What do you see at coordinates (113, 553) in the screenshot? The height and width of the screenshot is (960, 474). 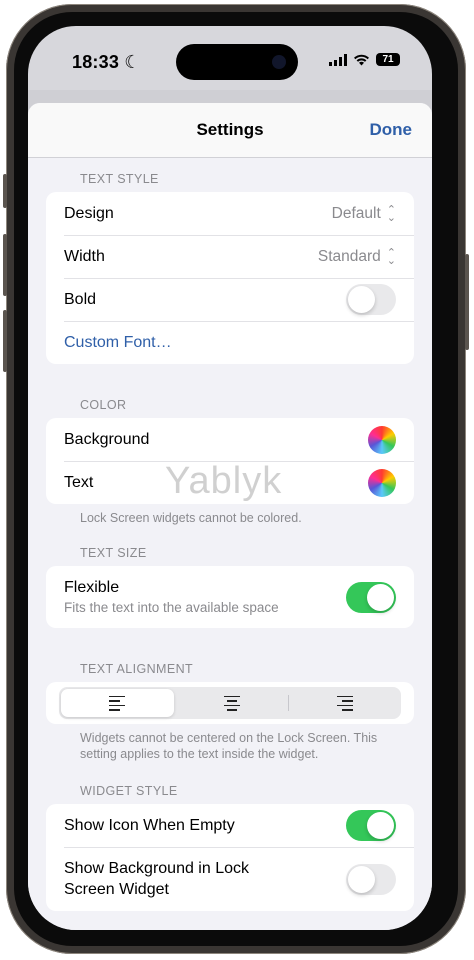 I see `section-header-text-size: TEXT SIZE` at bounding box center [113, 553].